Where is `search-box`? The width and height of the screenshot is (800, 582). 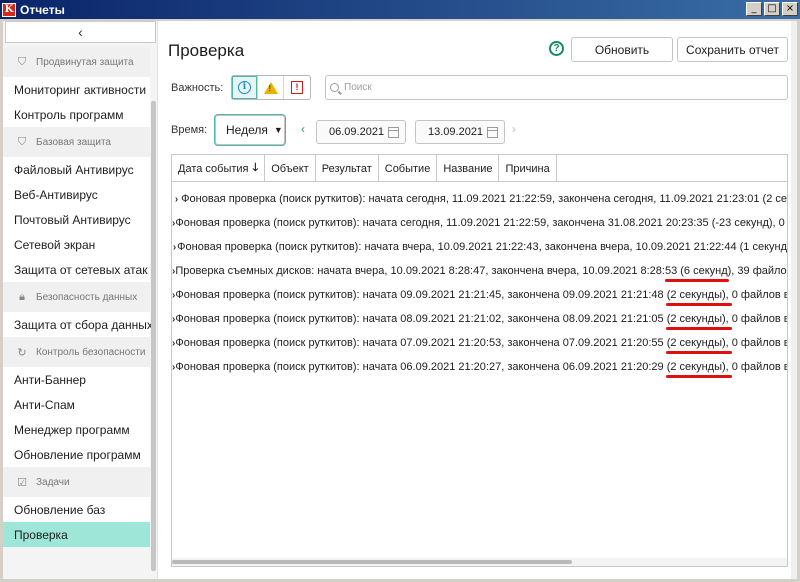 search-box is located at coordinates (556, 87).